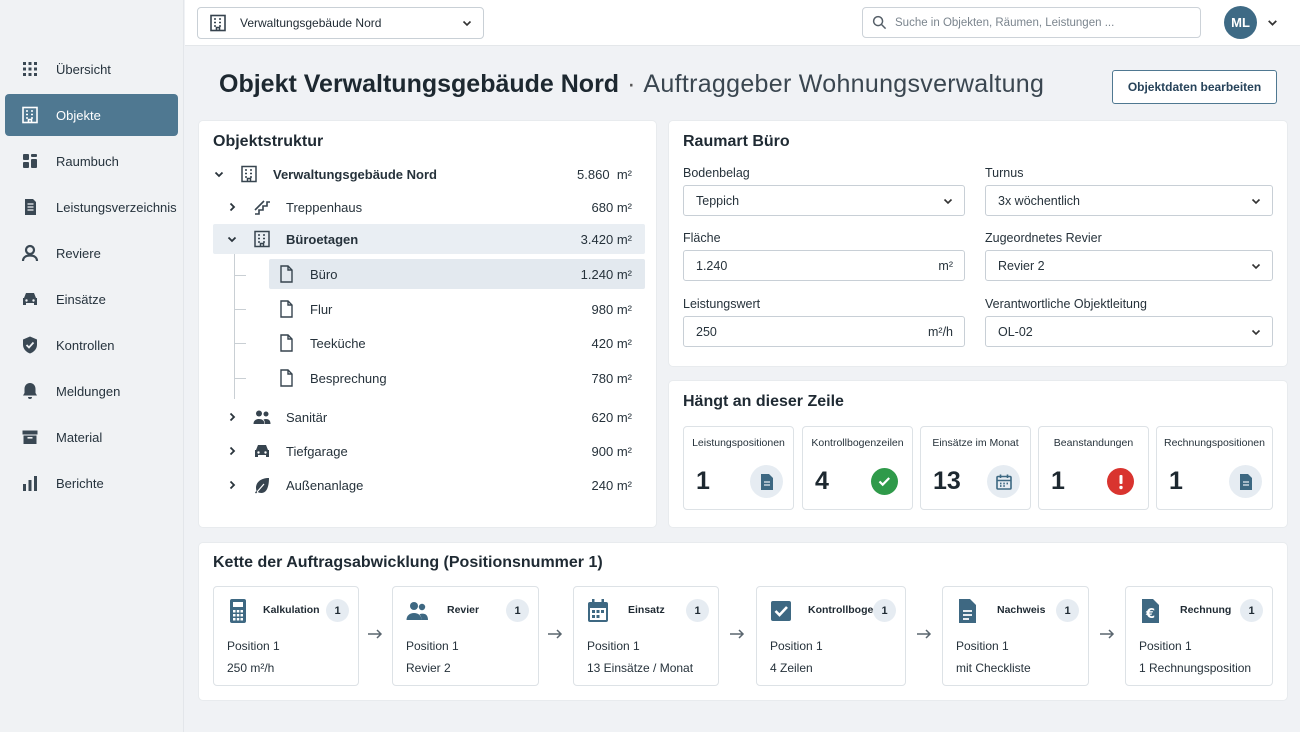  I want to click on area-label: Fläche, so click(702, 238).